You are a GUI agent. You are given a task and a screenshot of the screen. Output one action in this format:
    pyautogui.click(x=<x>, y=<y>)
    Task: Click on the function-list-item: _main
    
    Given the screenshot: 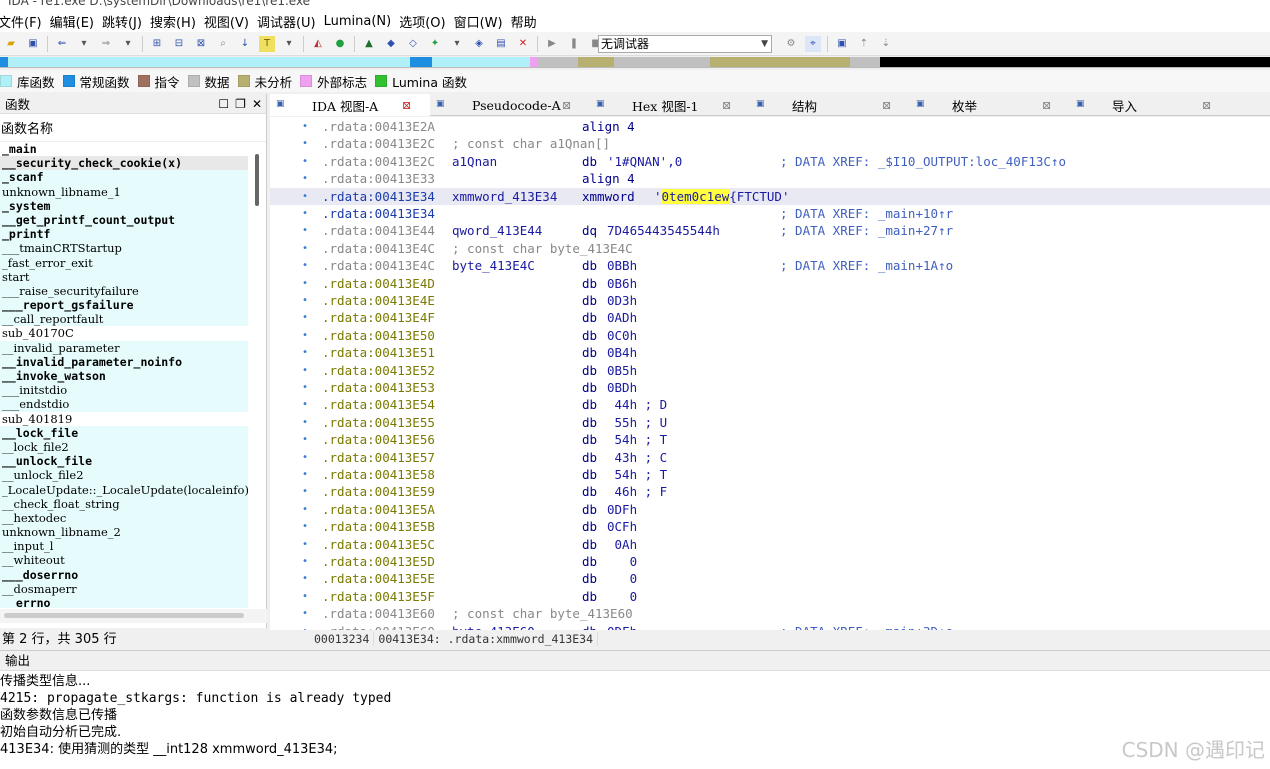 What is the action you would take?
    pyautogui.click(x=124, y=149)
    